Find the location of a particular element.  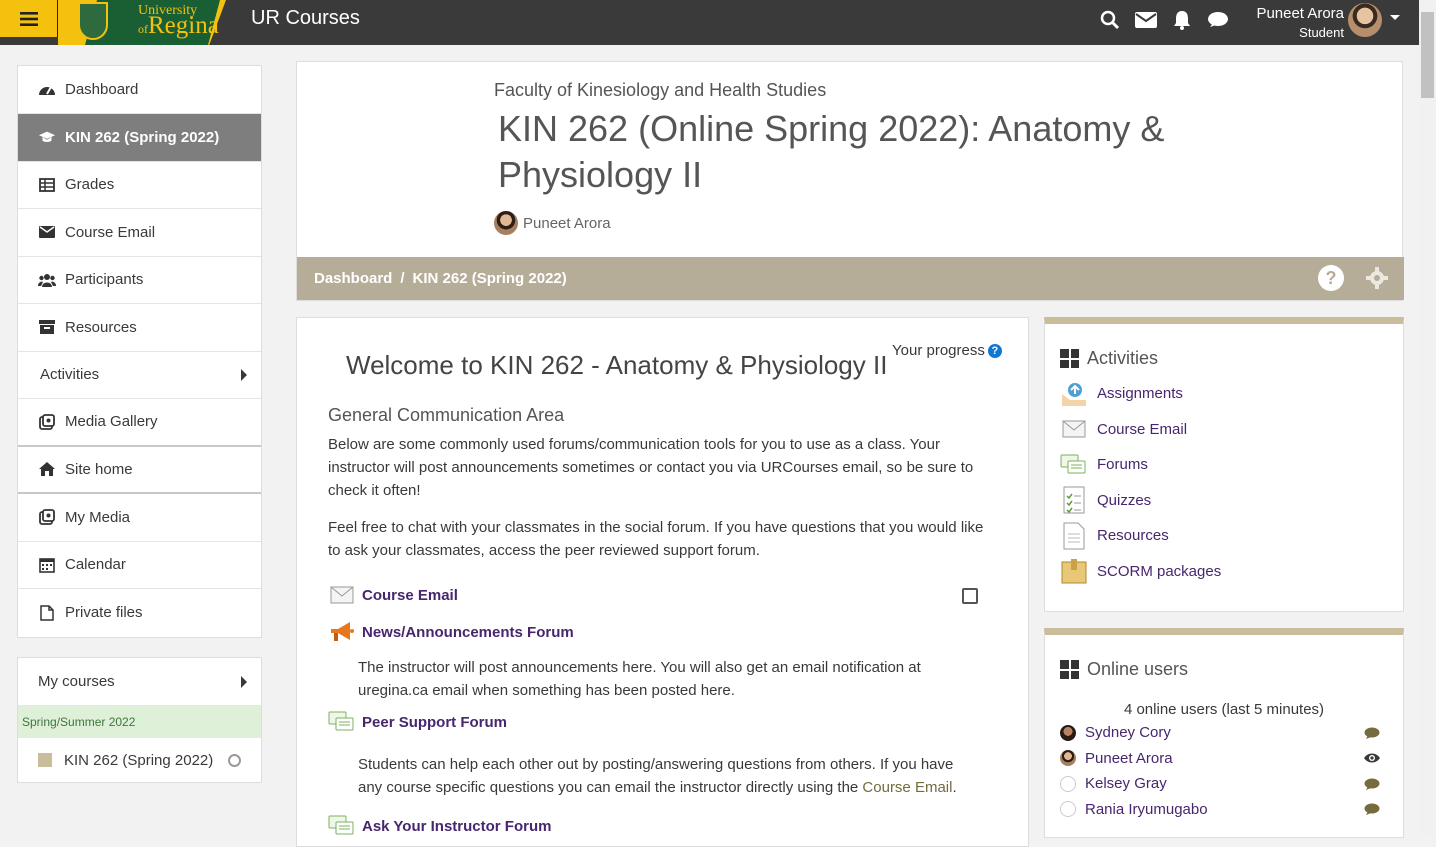

activity-news-forum: News/Announcements Forum is located at coordinates (451, 632).